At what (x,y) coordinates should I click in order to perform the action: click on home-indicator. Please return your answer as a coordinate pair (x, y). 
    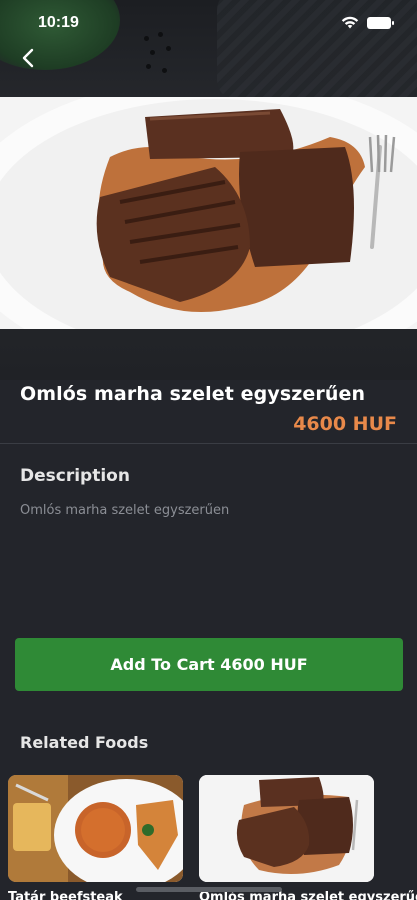
    Looking at the image, I should click on (209, 889).